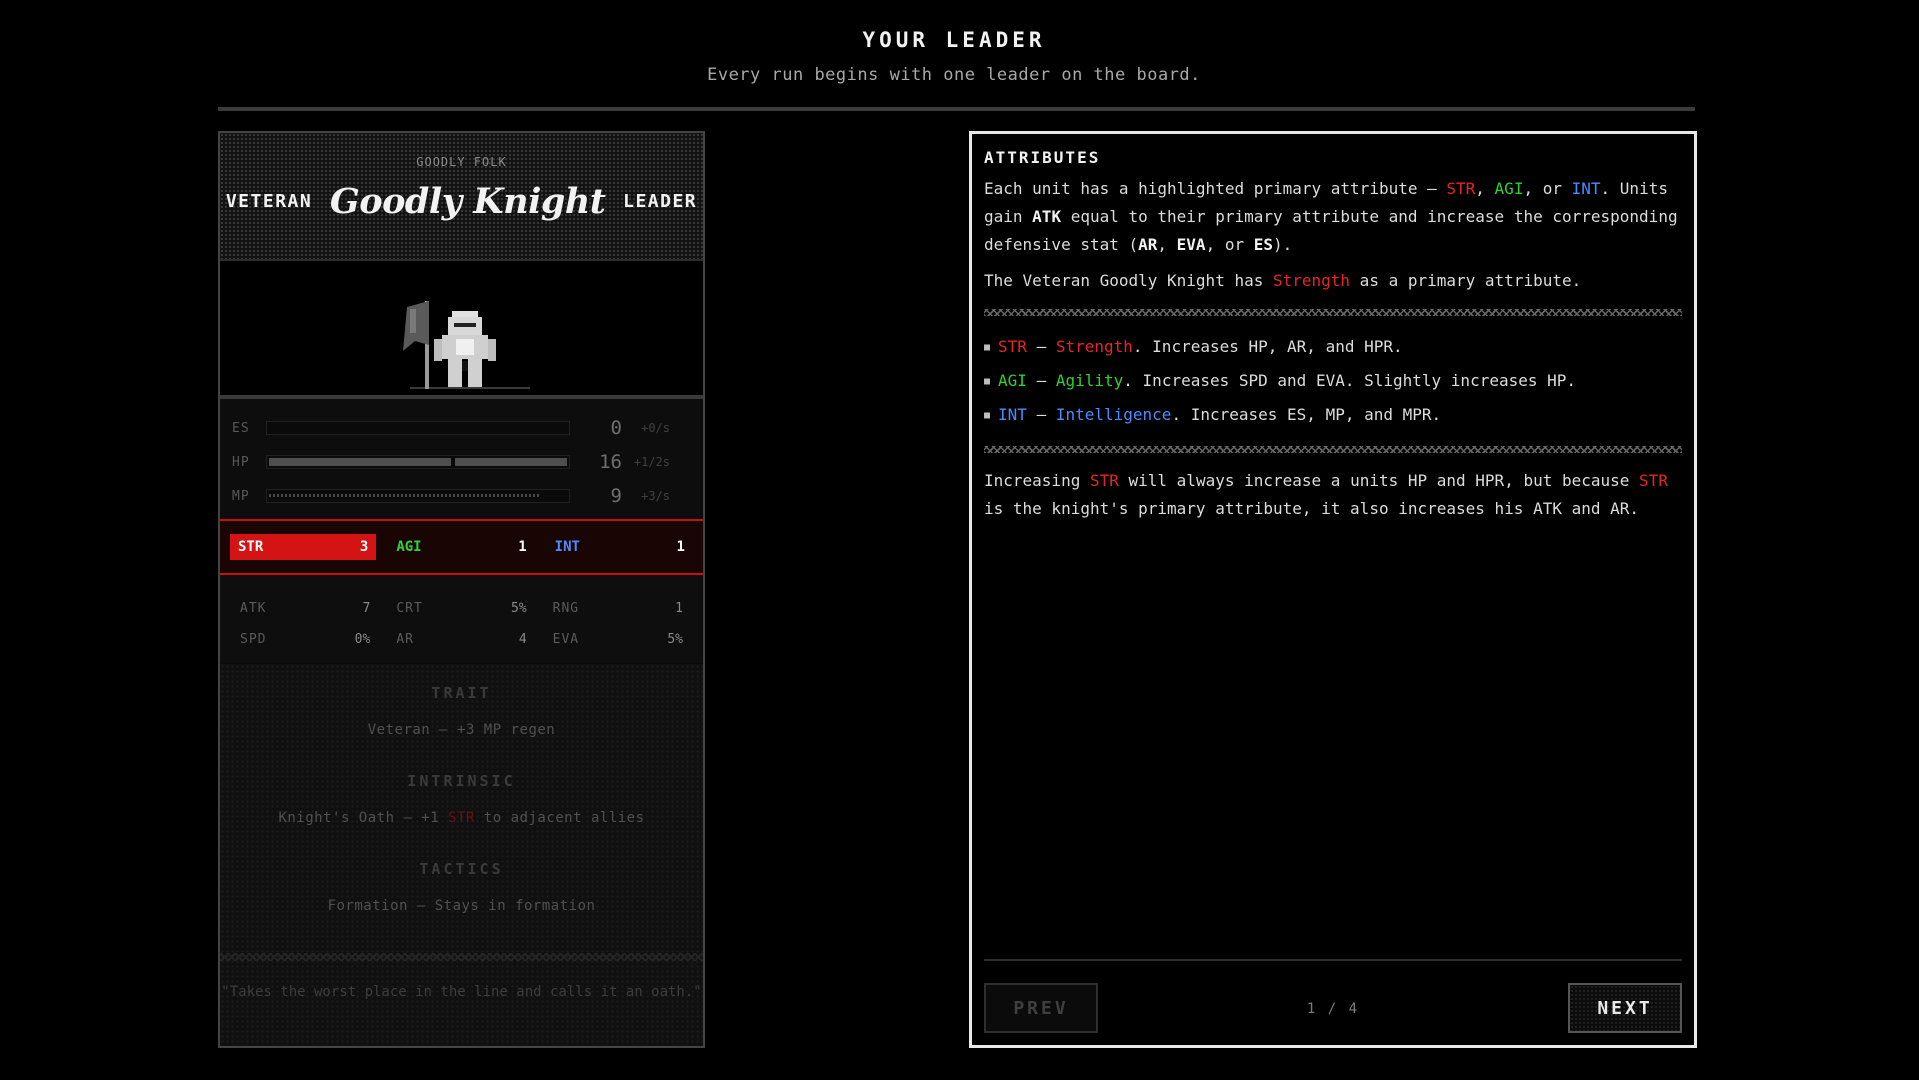 Image resolution: width=1919 pixels, height=1080 pixels. I want to click on stat-spd-value: 0%, so click(362, 639).